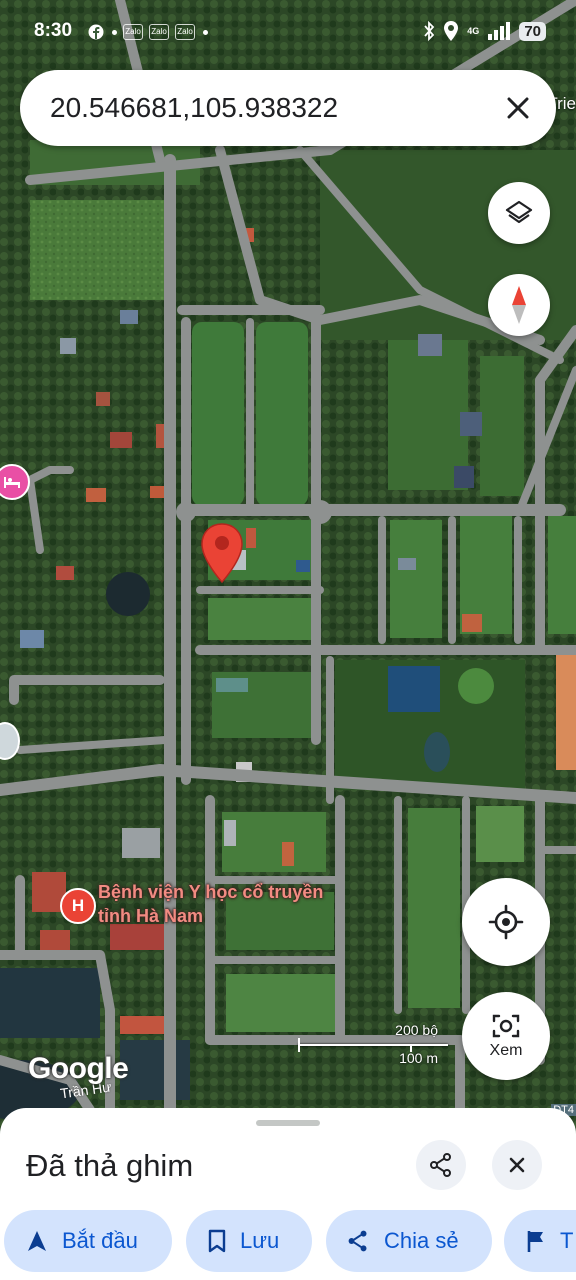  I want to click on my-location-icon, so click(506, 922).